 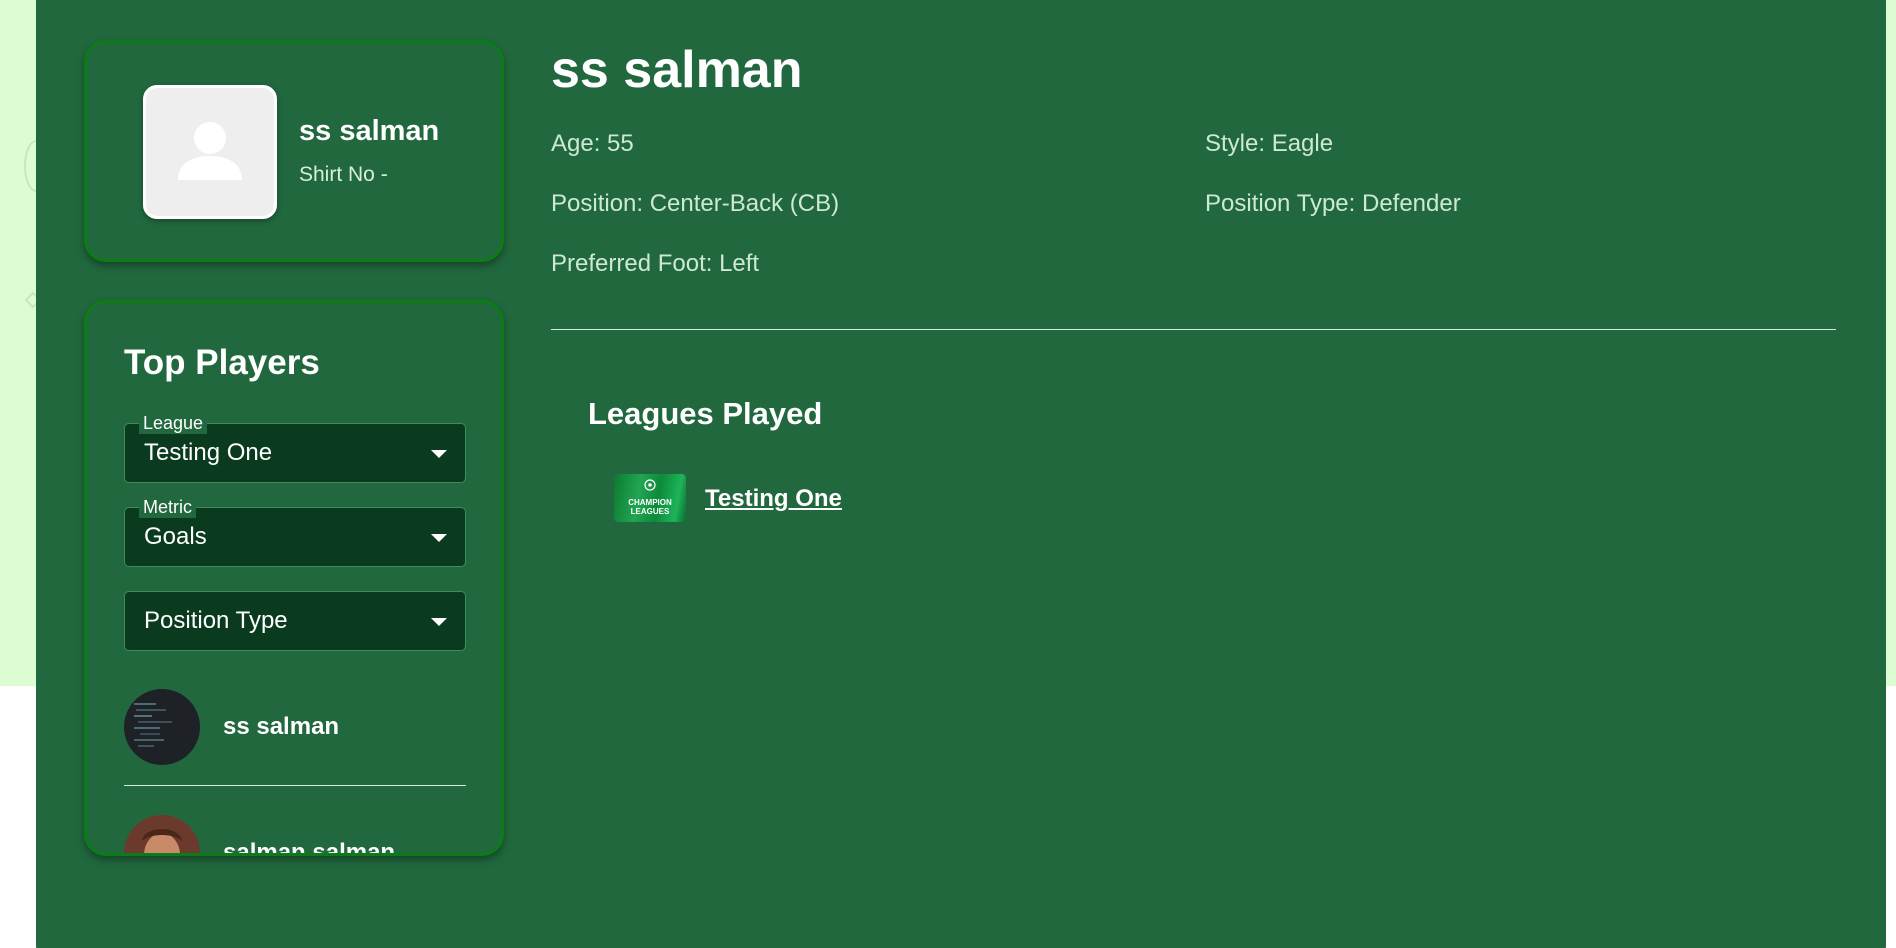 I want to click on metric-select-value: Goals, so click(x=175, y=536).